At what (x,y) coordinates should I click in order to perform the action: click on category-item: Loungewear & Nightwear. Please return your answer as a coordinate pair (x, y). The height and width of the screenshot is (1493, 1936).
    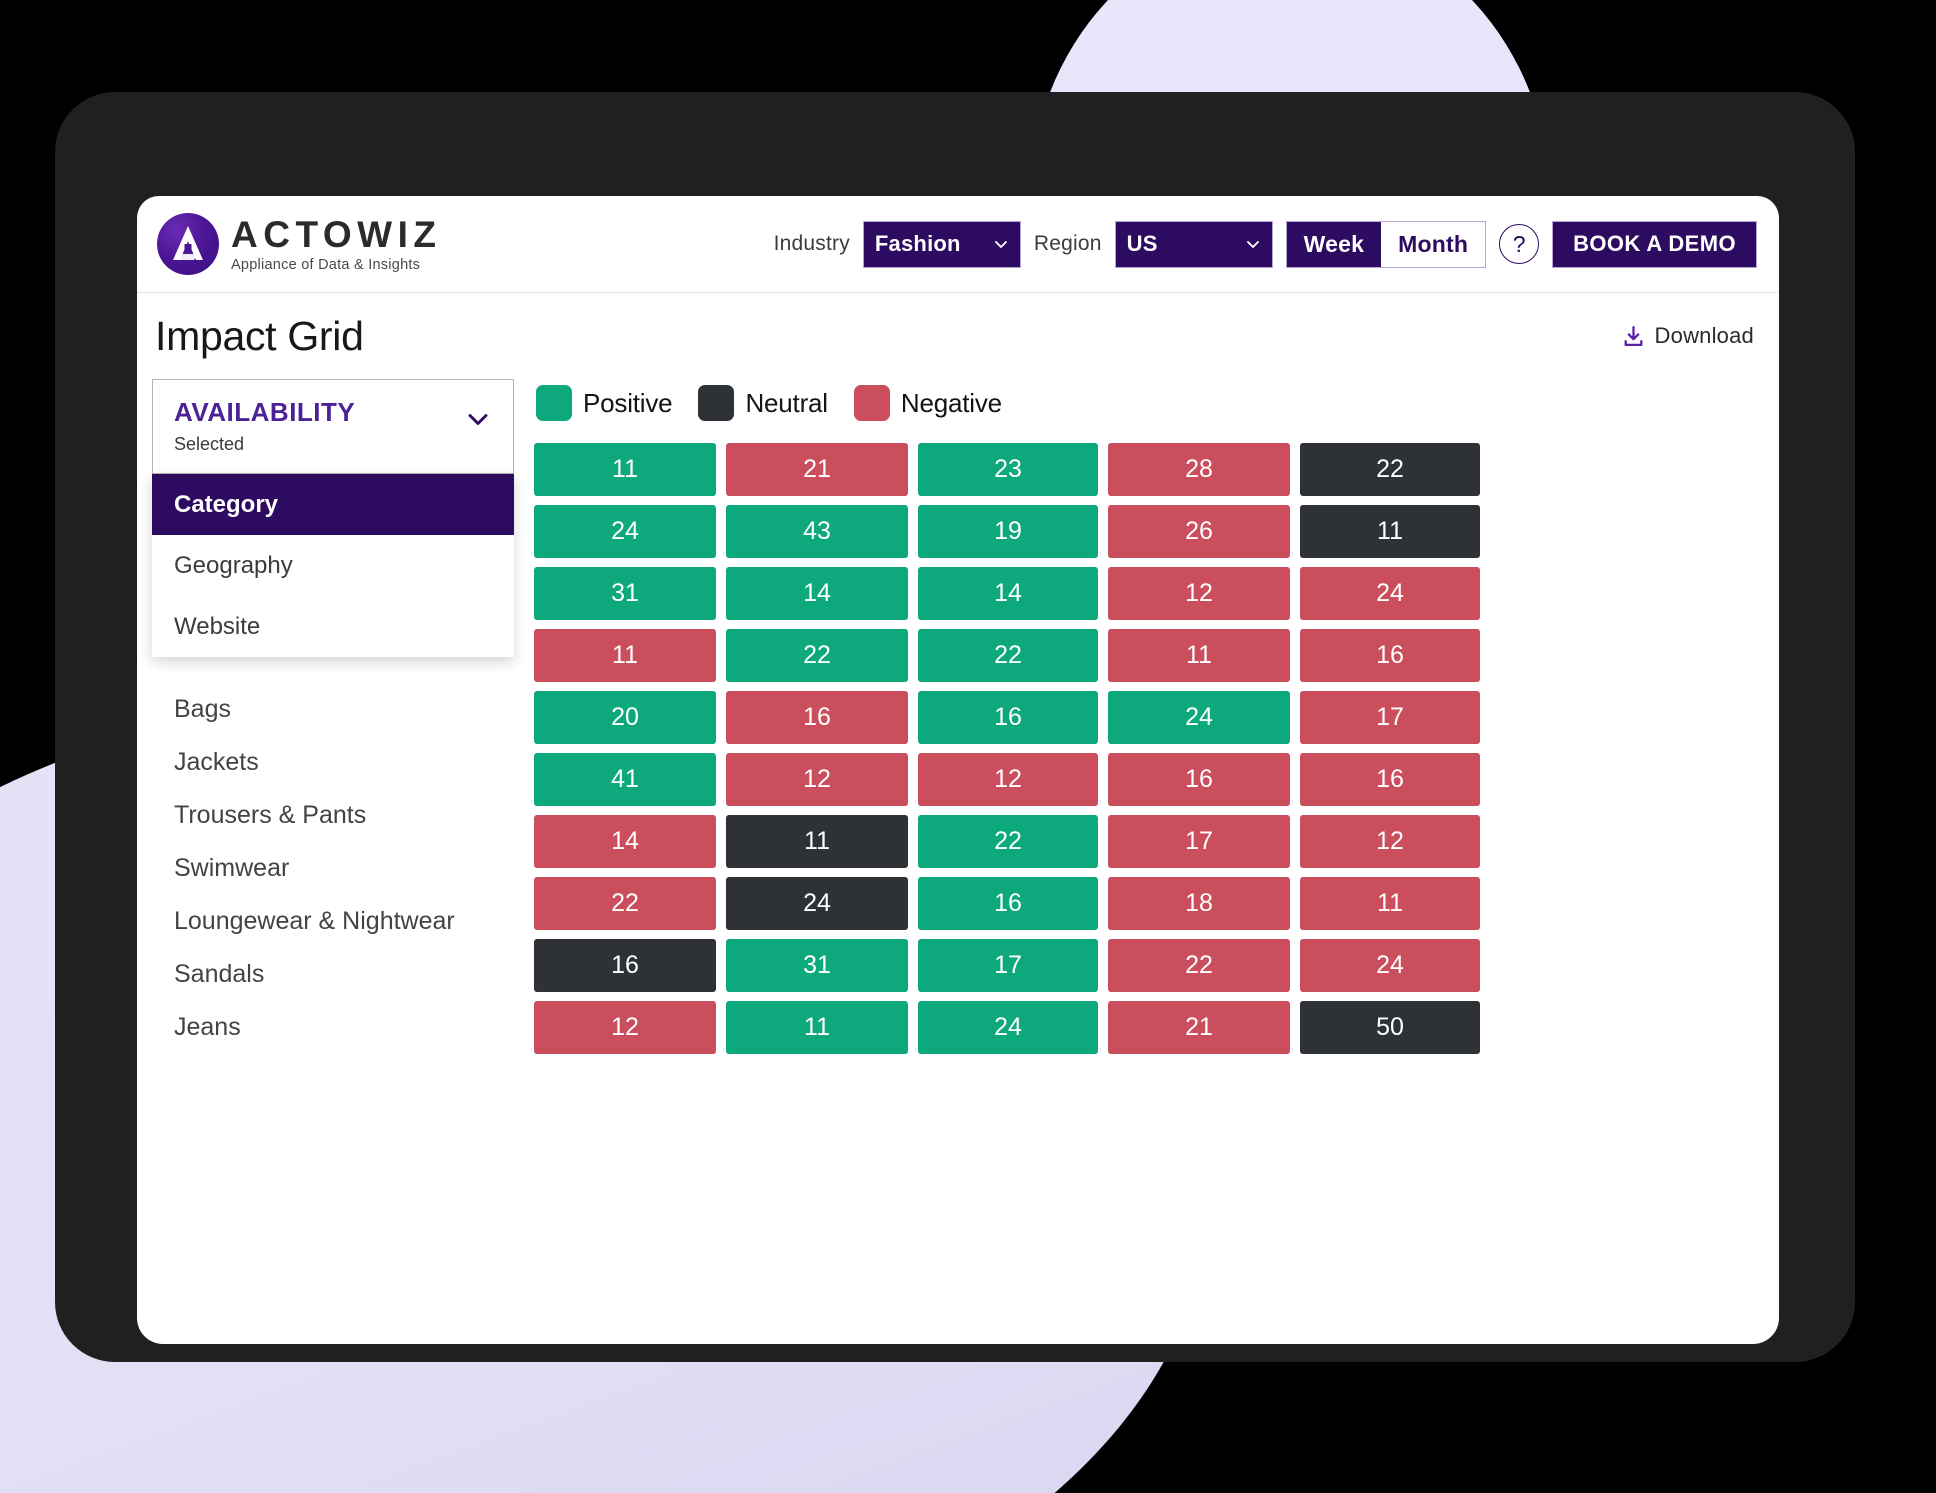
    Looking at the image, I should click on (333, 921).